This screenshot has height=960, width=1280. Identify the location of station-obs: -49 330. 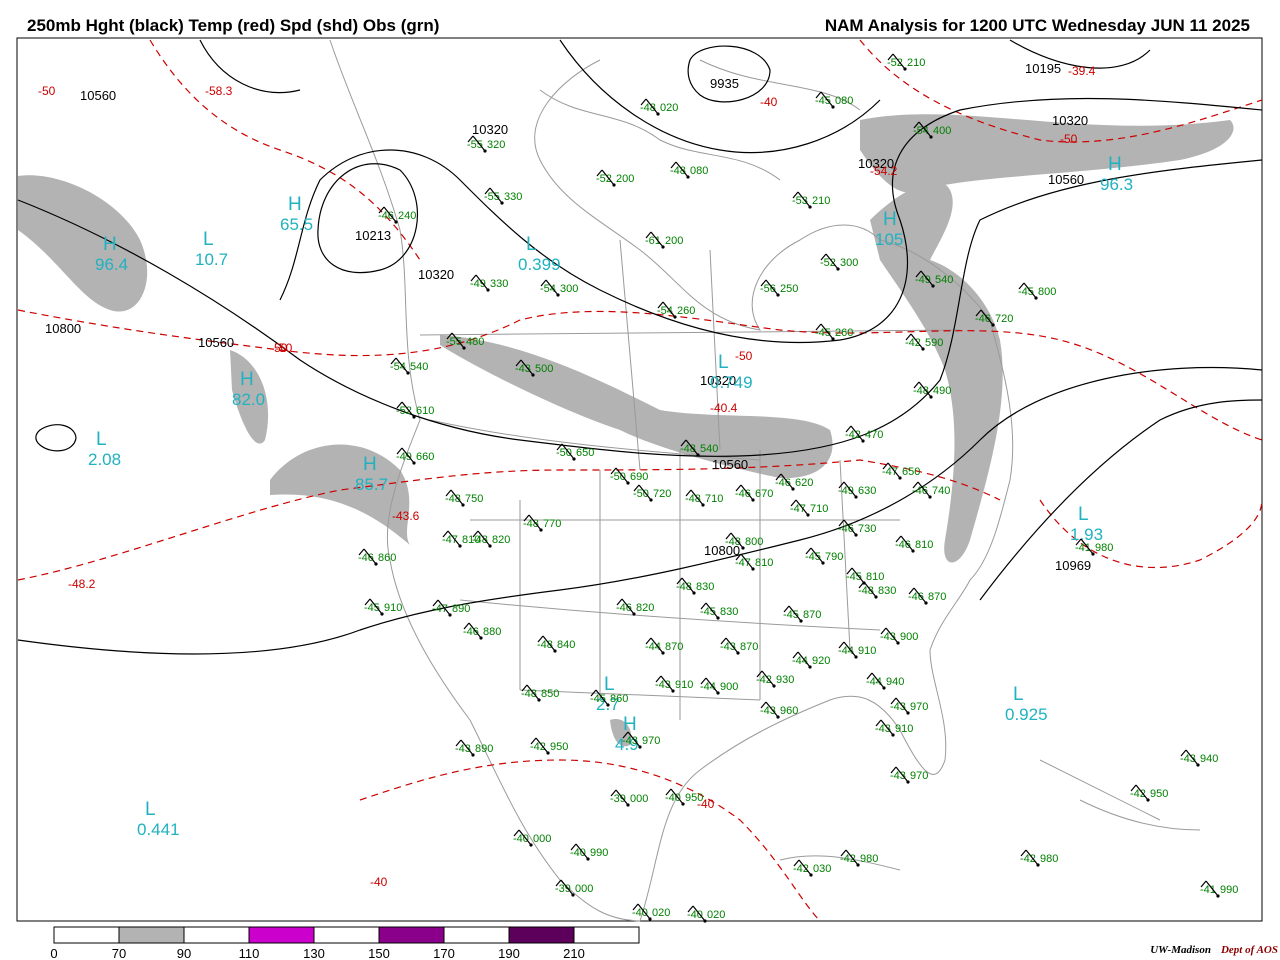
(489, 283).